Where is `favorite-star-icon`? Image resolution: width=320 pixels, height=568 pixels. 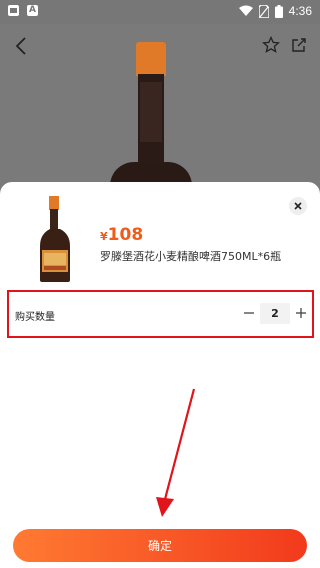
favorite-star-icon is located at coordinates (271, 45).